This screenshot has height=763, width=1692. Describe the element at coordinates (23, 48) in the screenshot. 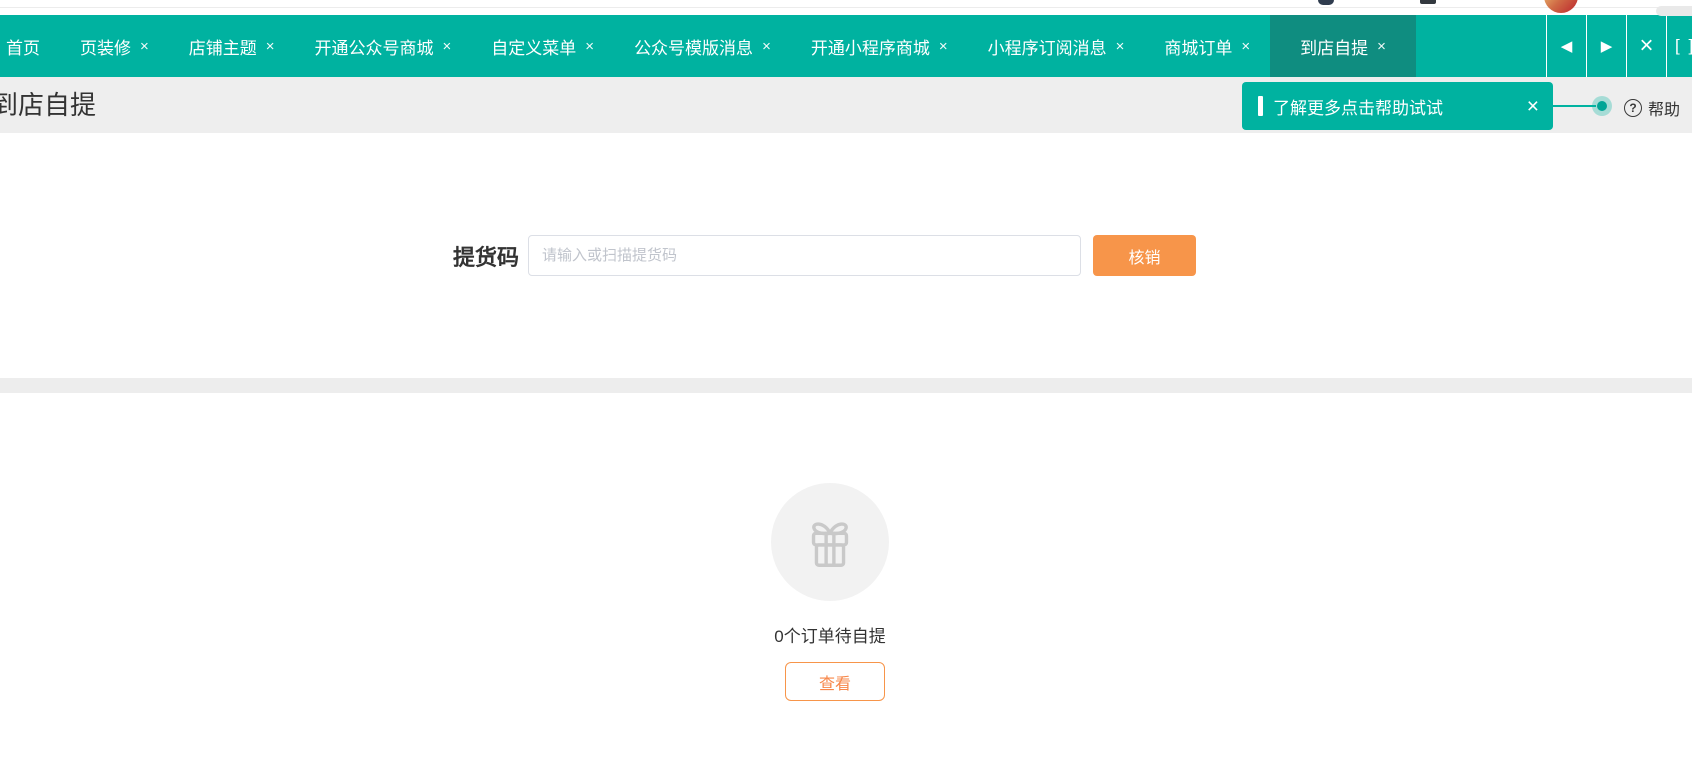

I see `tab-label: 首页` at that location.